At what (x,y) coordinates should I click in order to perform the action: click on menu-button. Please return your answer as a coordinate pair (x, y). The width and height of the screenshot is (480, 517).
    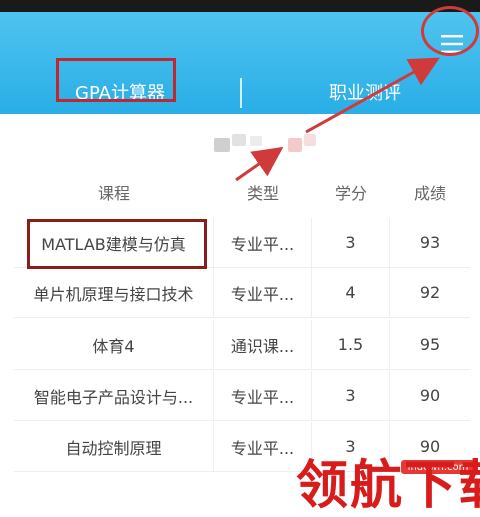
    Looking at the image, I should click on (452, 44).